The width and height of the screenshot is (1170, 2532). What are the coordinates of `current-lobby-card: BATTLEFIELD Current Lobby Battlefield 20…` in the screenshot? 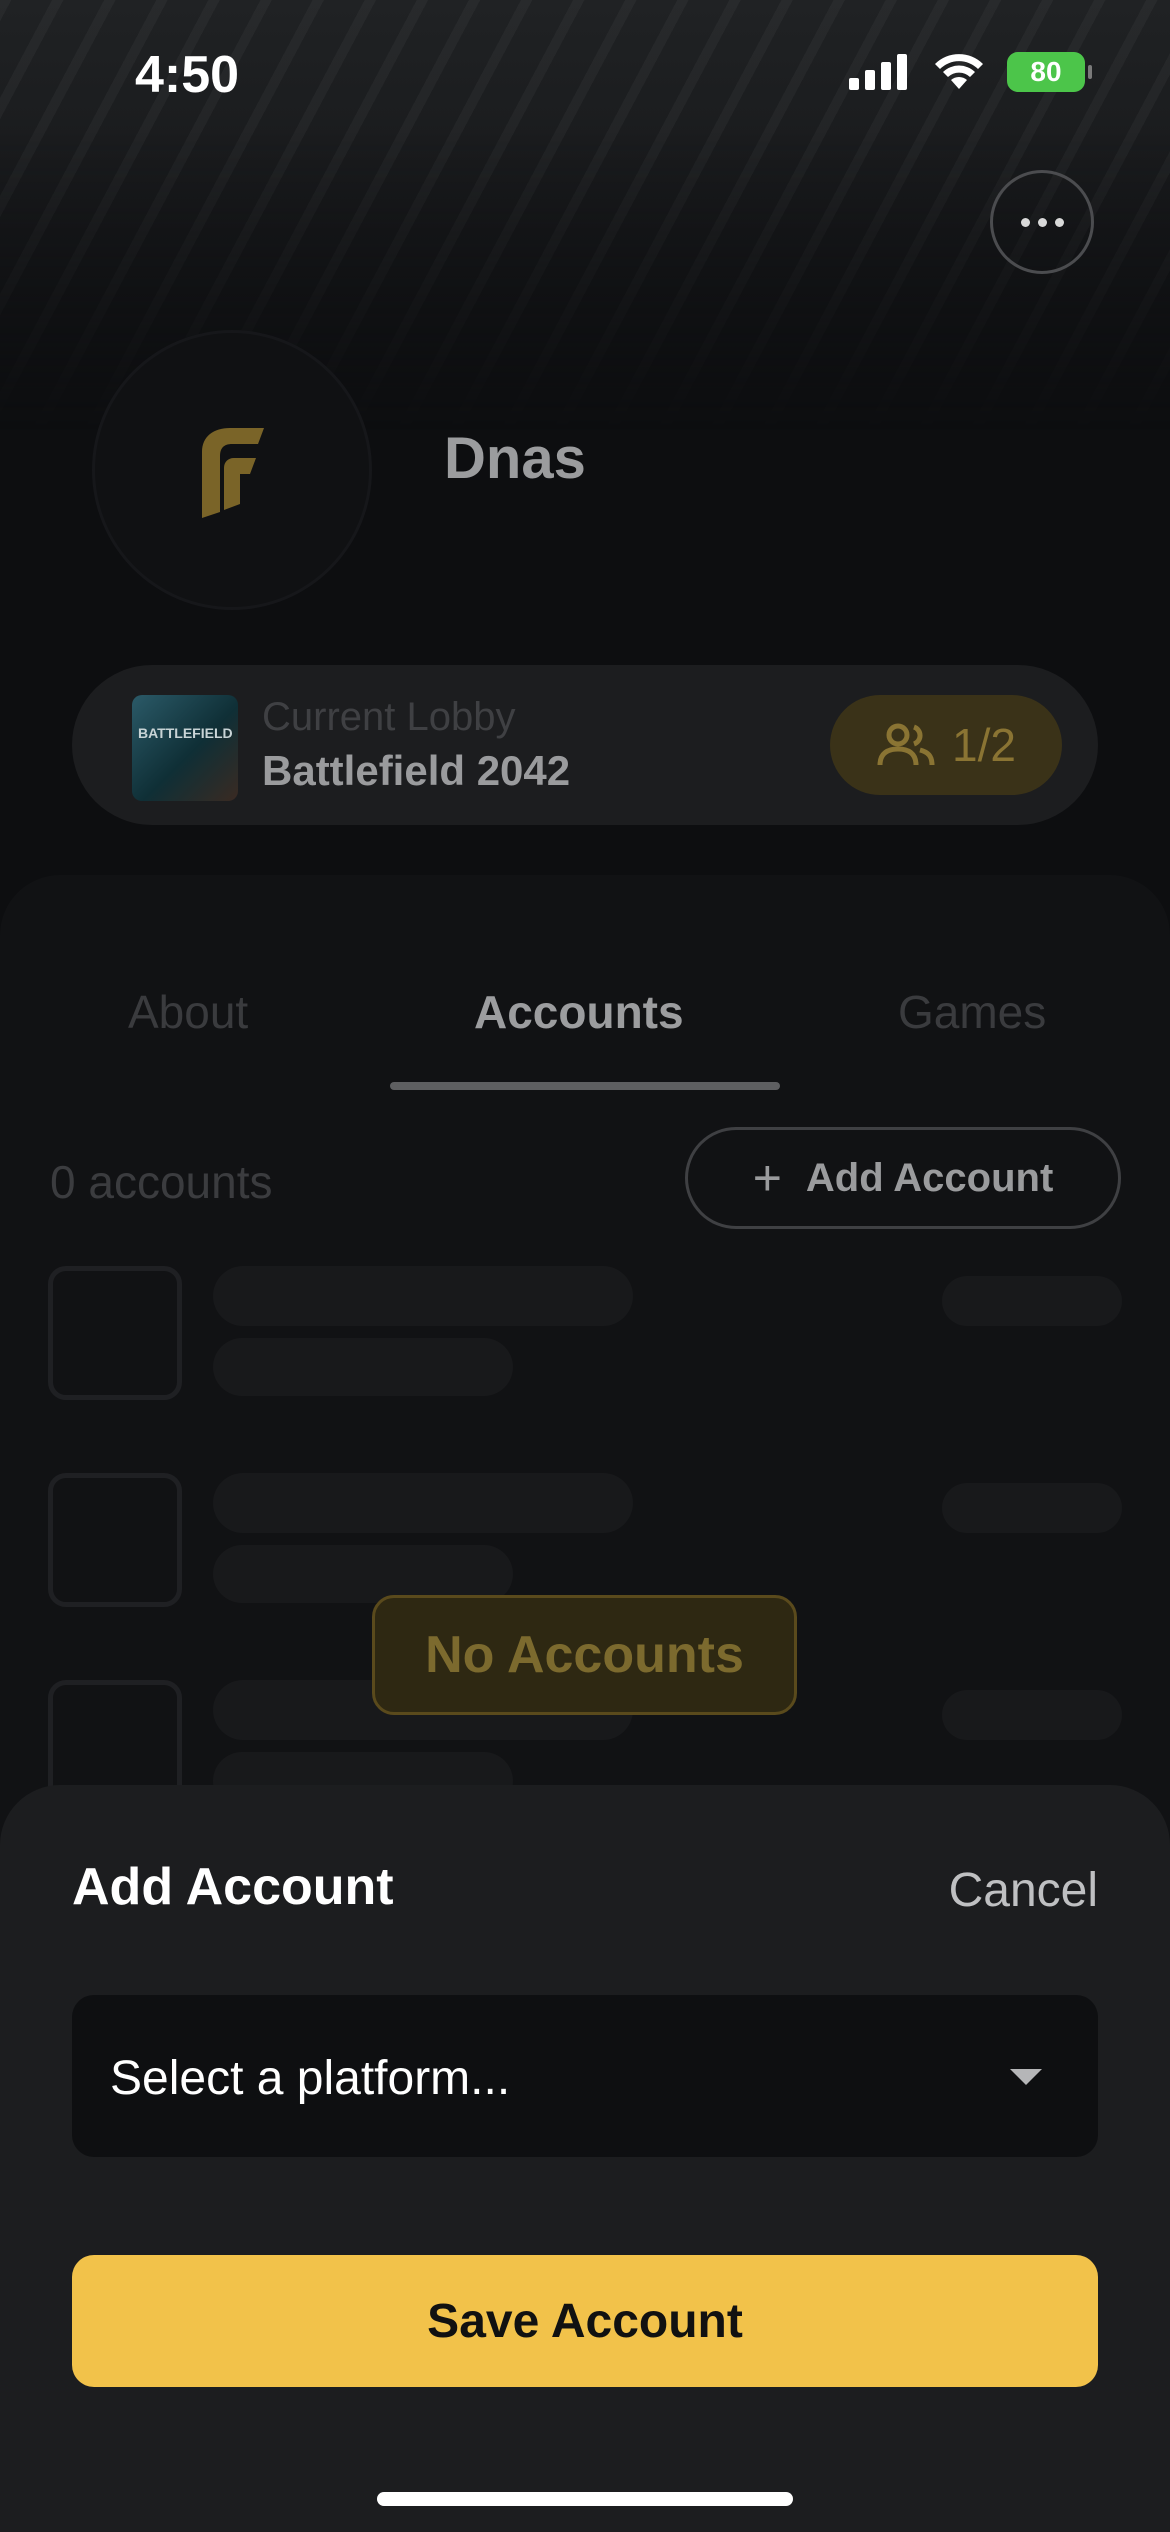 It's located at (585, 745).